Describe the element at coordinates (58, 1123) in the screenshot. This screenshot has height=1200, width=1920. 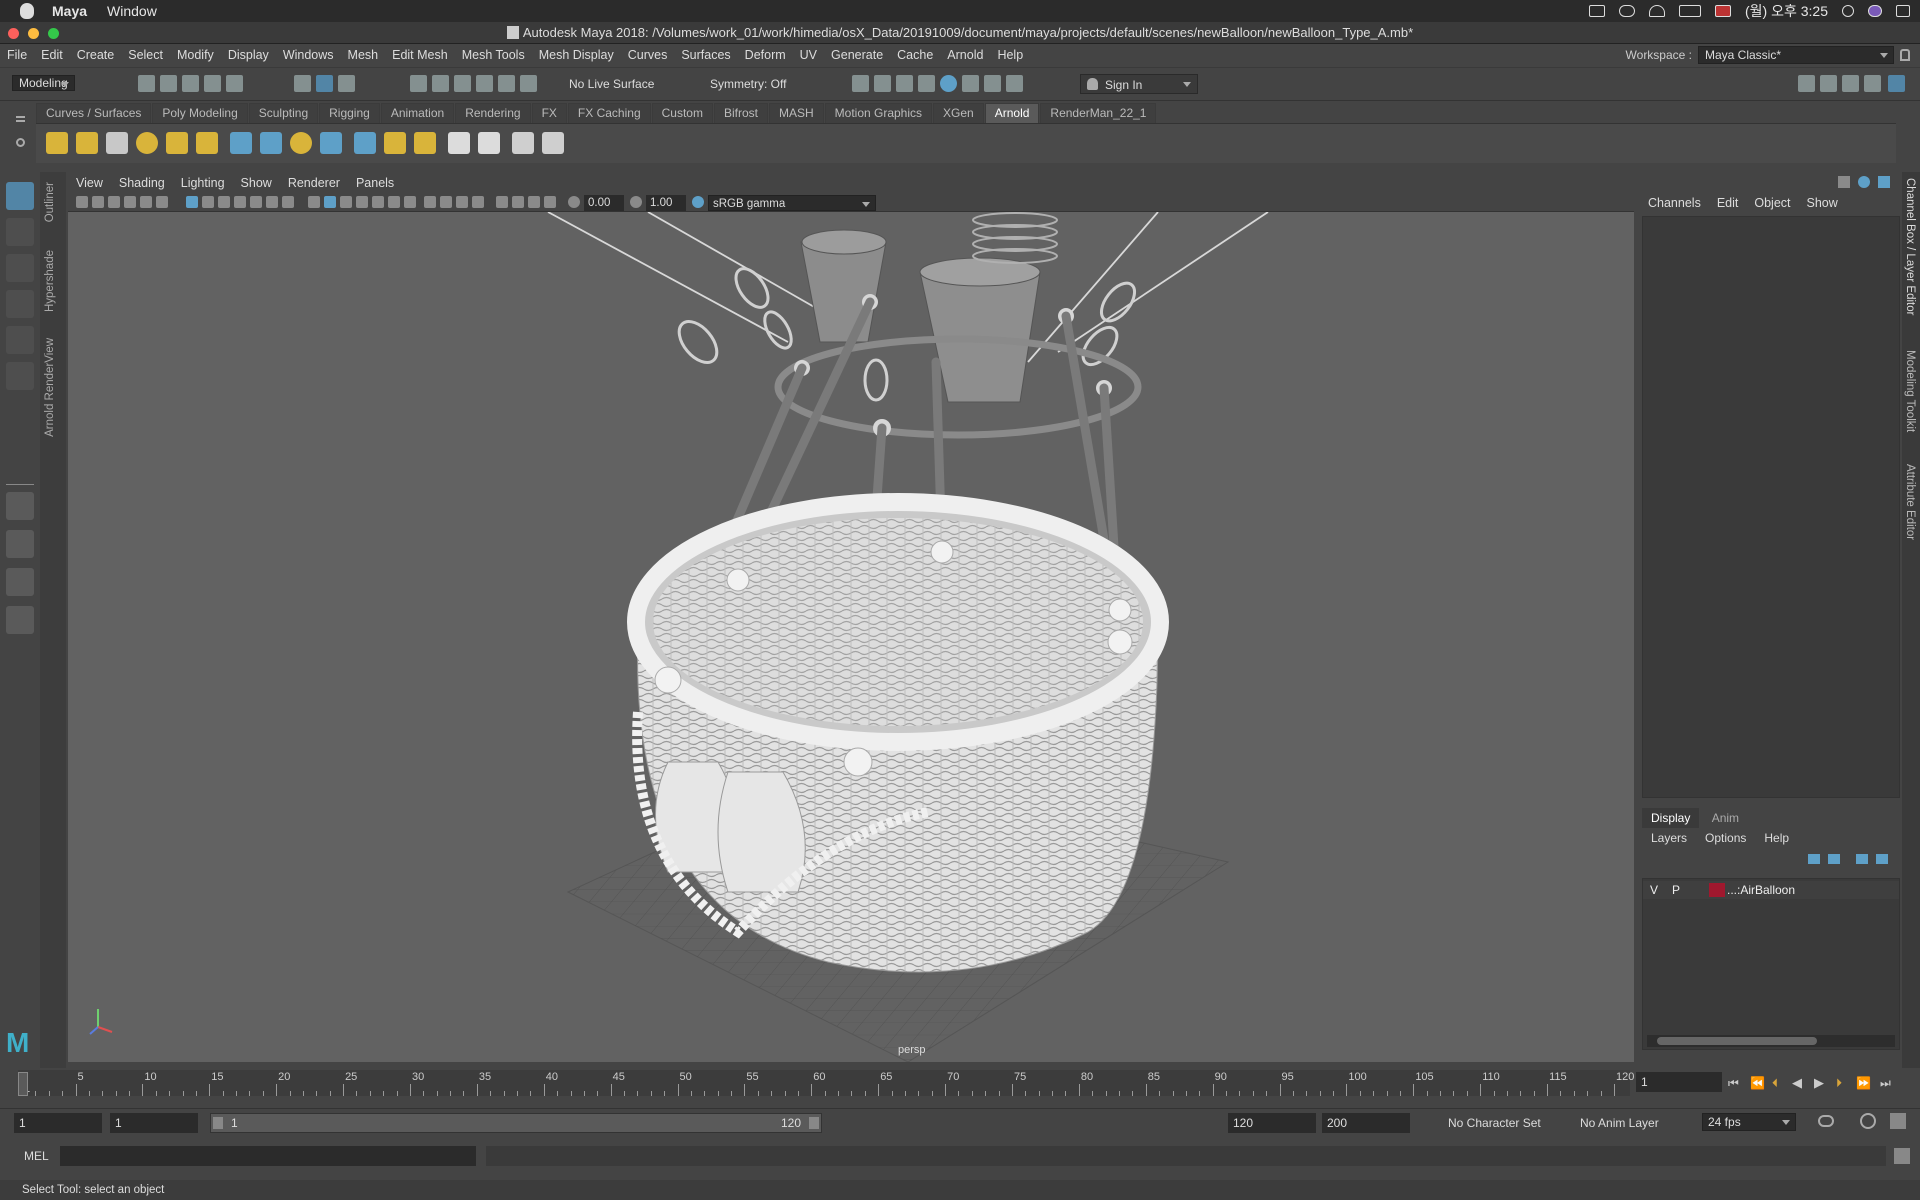
I see `animation-start-field: 1` at that location.